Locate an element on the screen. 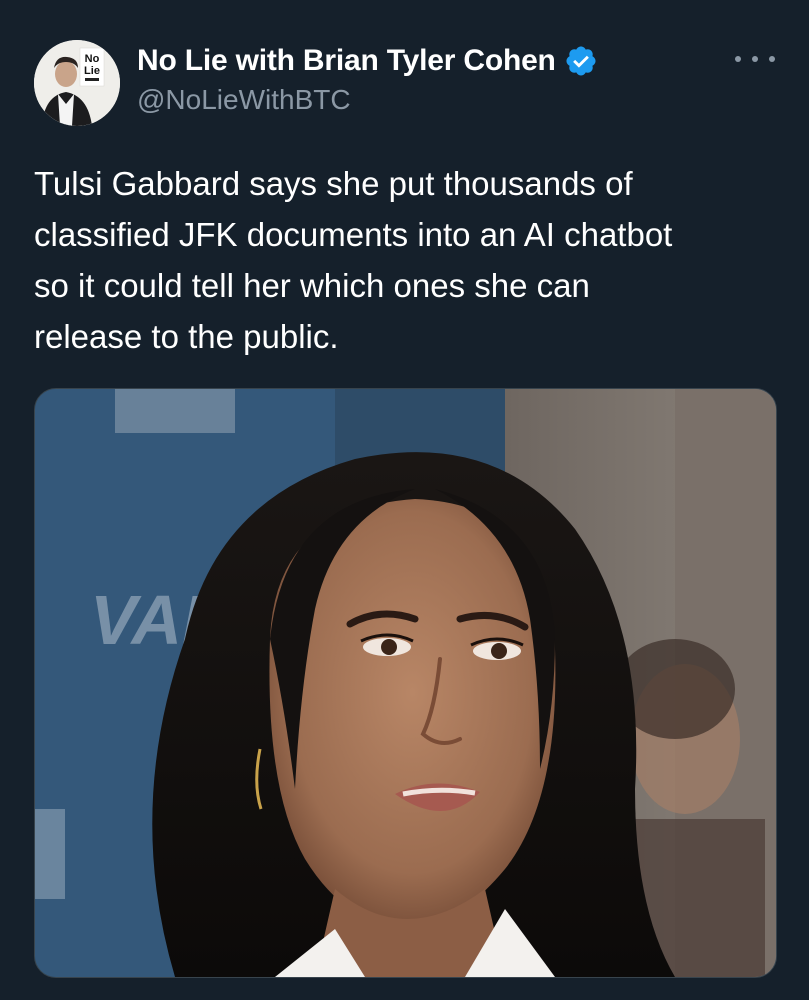 Image resolution: width=809 pixels, height=1000 pixels. author-avatar: No Lie is located at coordinates (77, 83).